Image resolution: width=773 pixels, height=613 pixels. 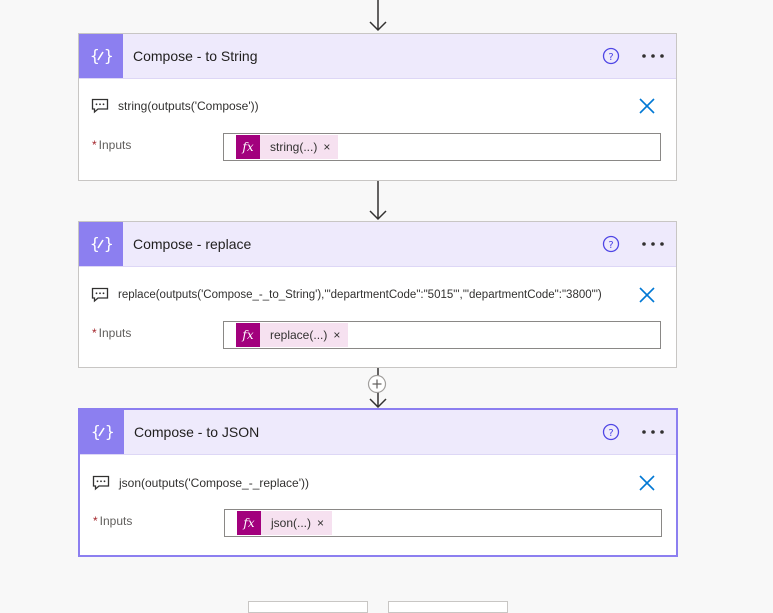 I want to click on inputs-field: fx json(...) ×, so click(x=443, y=523).